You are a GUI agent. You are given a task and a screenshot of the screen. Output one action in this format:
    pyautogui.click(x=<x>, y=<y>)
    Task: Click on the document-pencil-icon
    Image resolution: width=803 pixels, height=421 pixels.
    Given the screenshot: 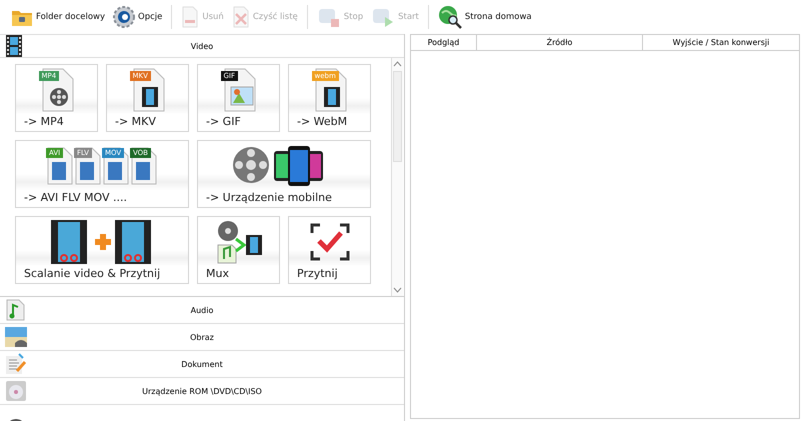 What is the action you would take?
    pyautogui.click(x=16, y=364)
    